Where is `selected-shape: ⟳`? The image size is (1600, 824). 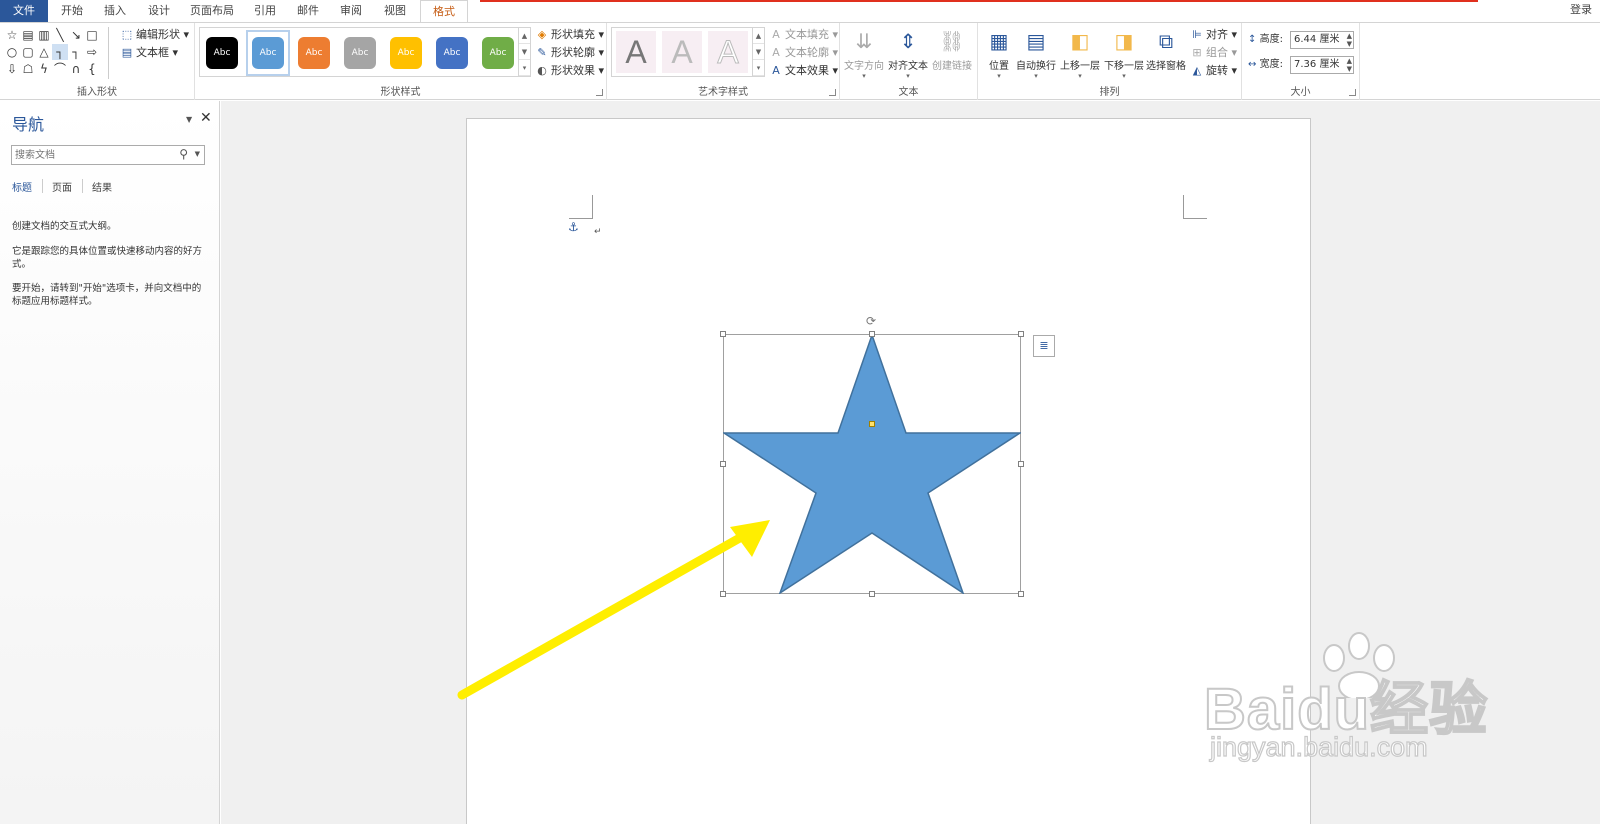
selected-shape: ⟳ is located at coordinates (872, 455).